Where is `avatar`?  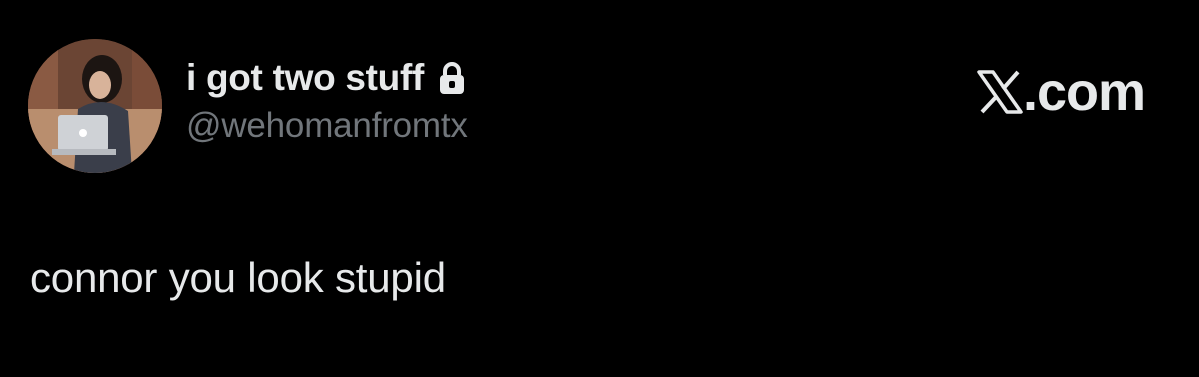
avatar is located at coordinates (95, 106).